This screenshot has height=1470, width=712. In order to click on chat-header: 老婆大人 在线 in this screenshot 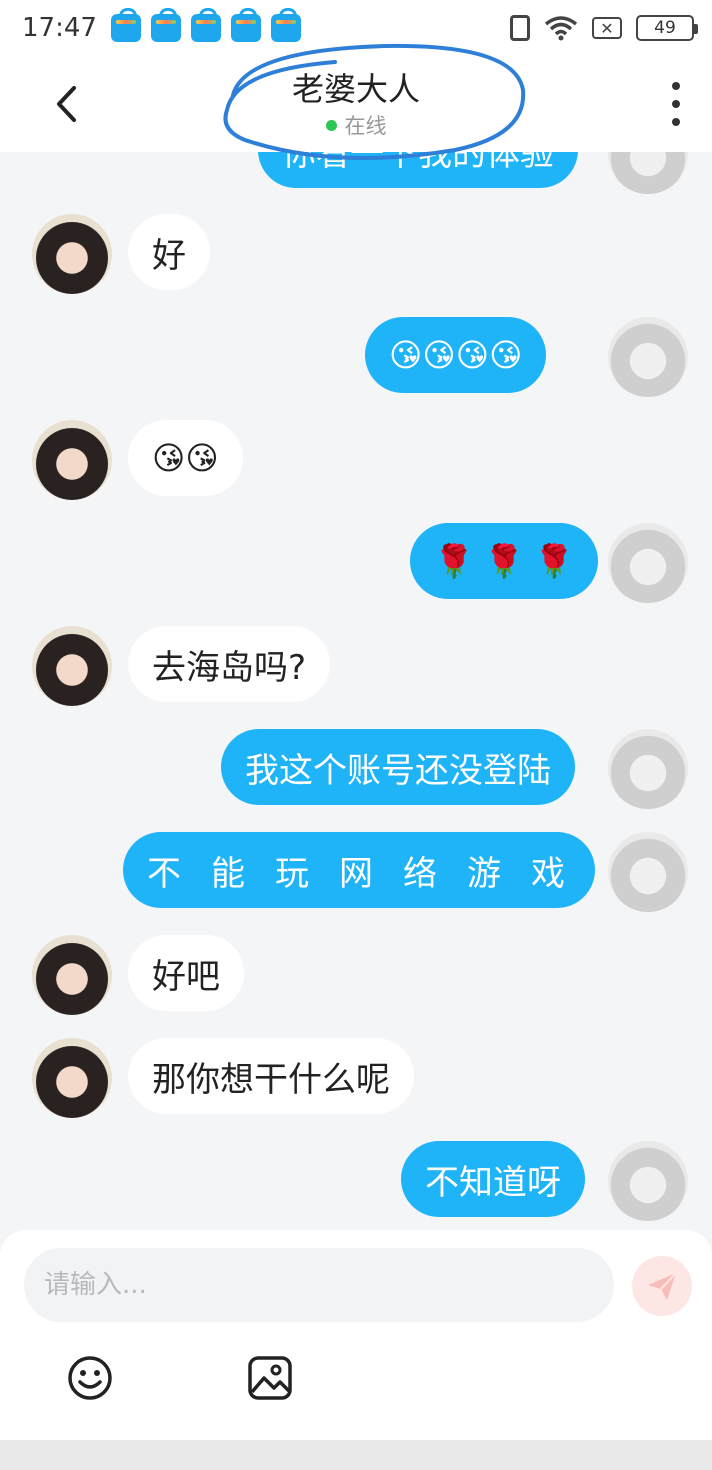, I will do `click(356, 104)`.